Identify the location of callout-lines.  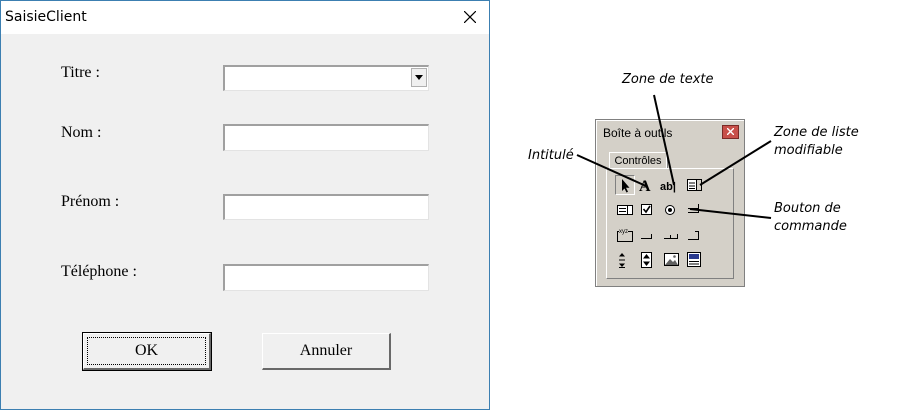
(674, 156).